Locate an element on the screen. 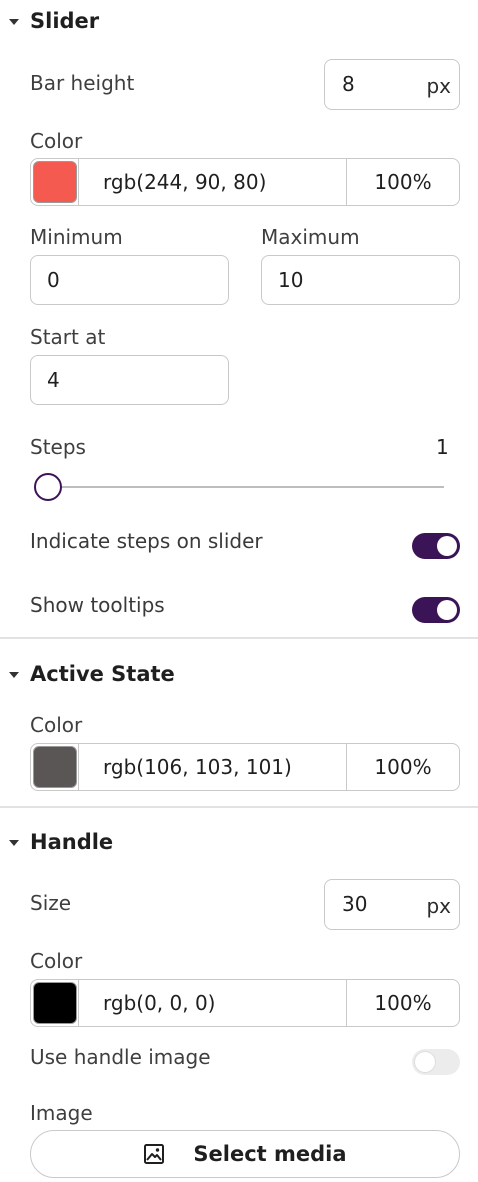 The width and height of the screenshot is (478, 1182). active-color-alpha: 100% is located at coordinates (403, 767).